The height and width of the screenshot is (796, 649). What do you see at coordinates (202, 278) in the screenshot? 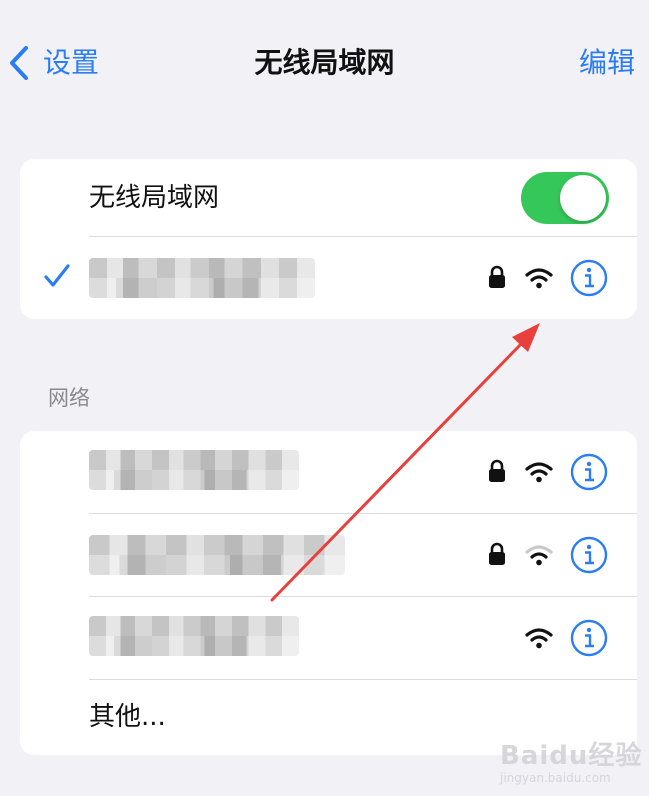
I see `connected-network-name-redacted` at bounding box center [202, 278].